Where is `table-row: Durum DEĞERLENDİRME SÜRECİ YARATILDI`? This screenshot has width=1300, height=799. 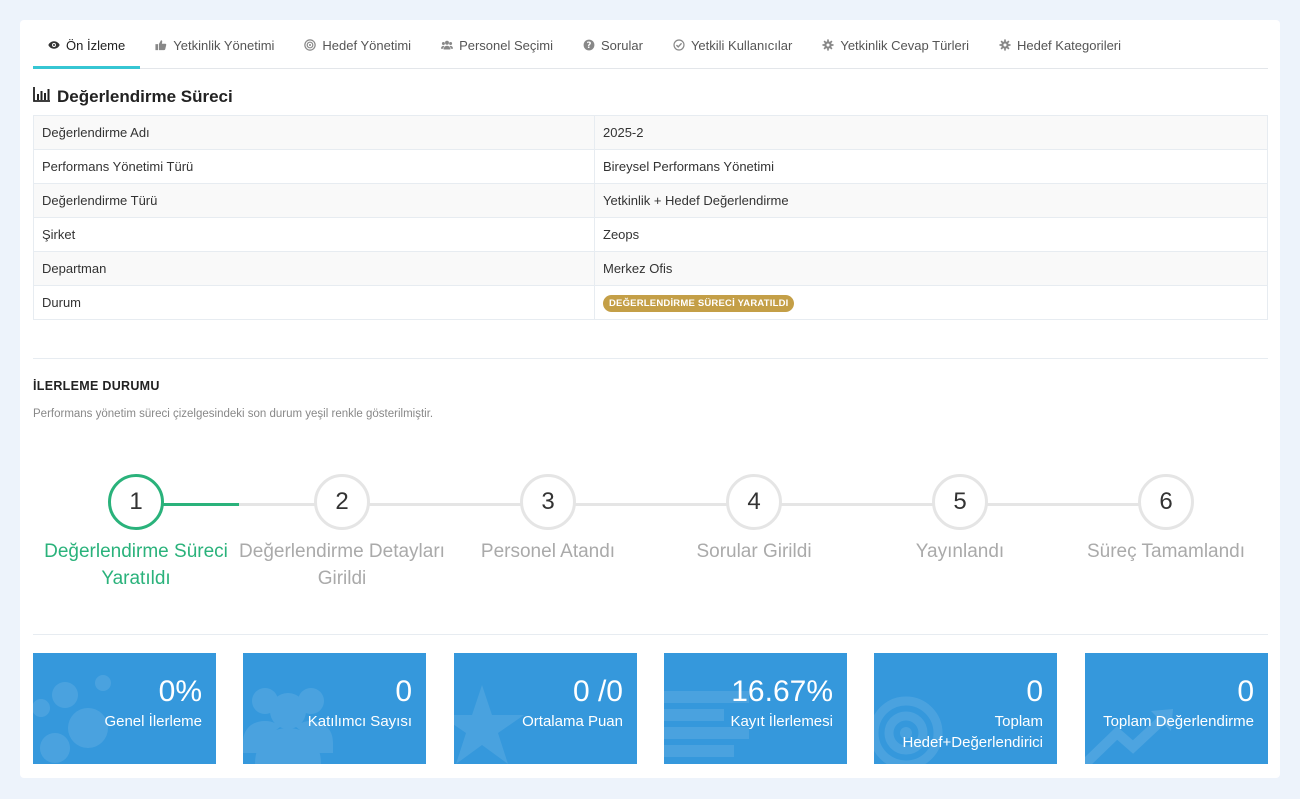
table-row: Durum DEĞERLENDİRME SÜRECİ YARATILDI is located at coordinates (650, 302).